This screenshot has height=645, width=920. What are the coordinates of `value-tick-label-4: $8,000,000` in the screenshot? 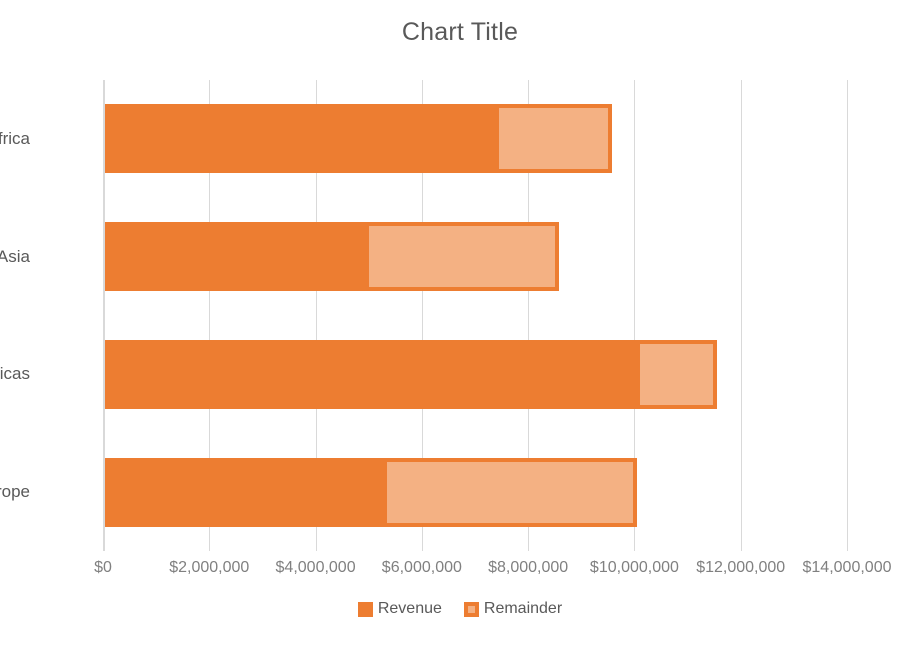 It's located at (528, 567).